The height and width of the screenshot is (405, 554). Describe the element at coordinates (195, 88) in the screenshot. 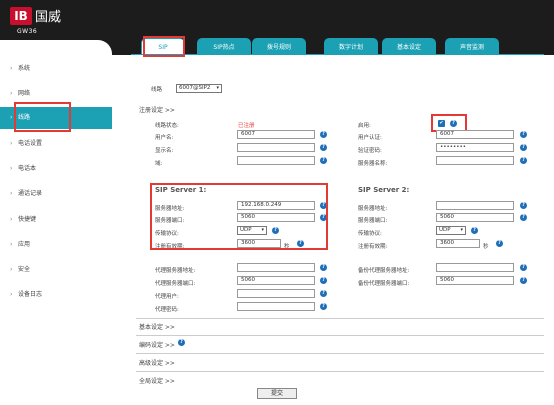

I see `line-select-value: 6007@SIP2` at that location.